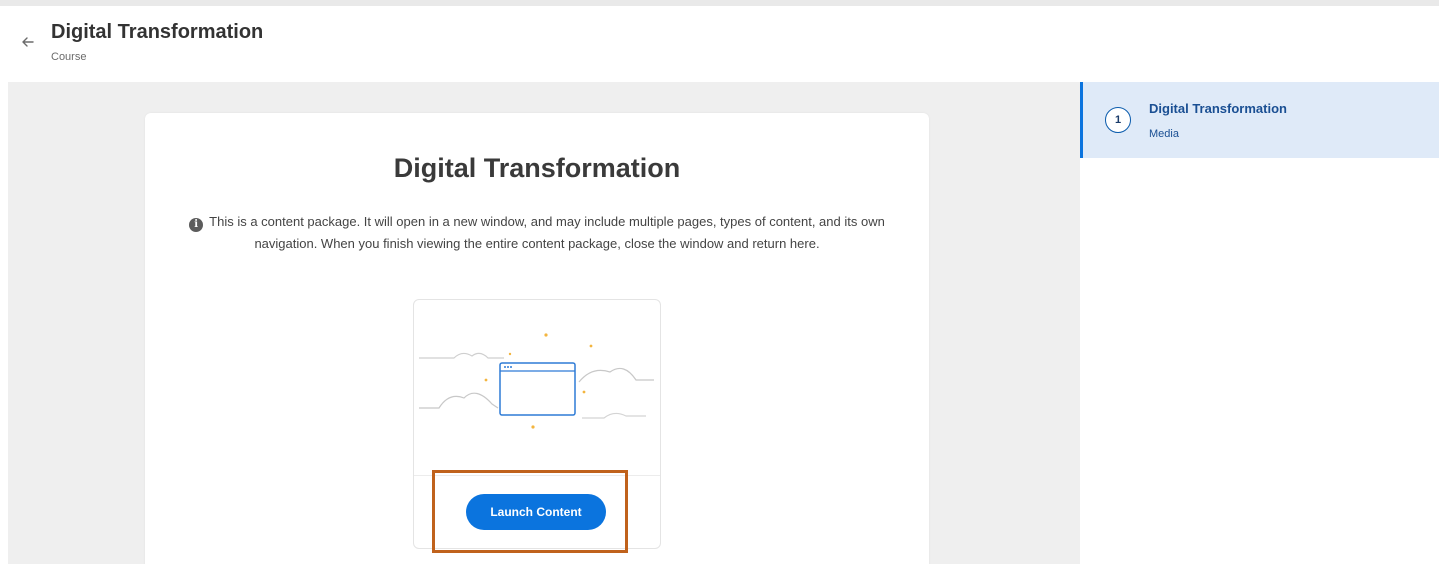 The width and height of the screenshot is (1439, 564). Describe the element at coordinates (537, 388) in the screenshot. I see `browser-window-illustration` at that location.